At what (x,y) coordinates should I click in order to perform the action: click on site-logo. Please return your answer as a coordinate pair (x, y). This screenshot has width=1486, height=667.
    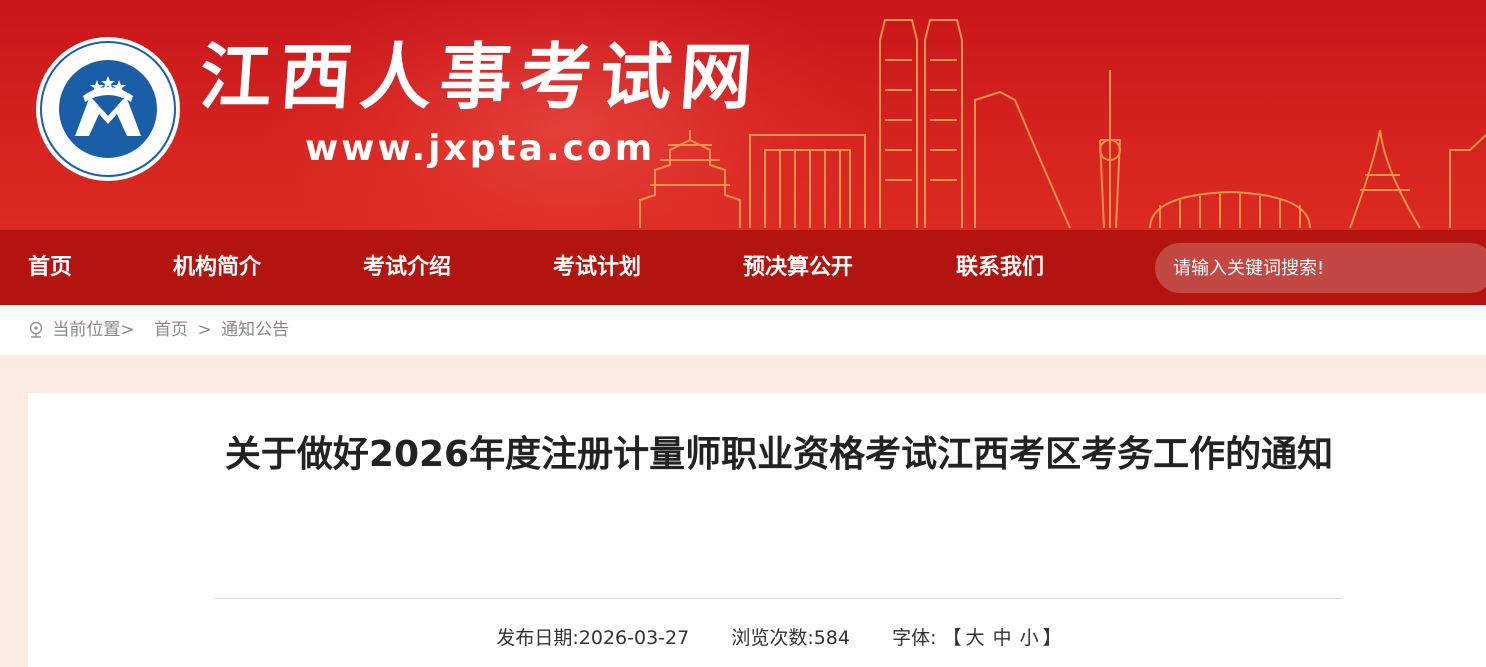
    Looking at the image, I should click on (108, 109).